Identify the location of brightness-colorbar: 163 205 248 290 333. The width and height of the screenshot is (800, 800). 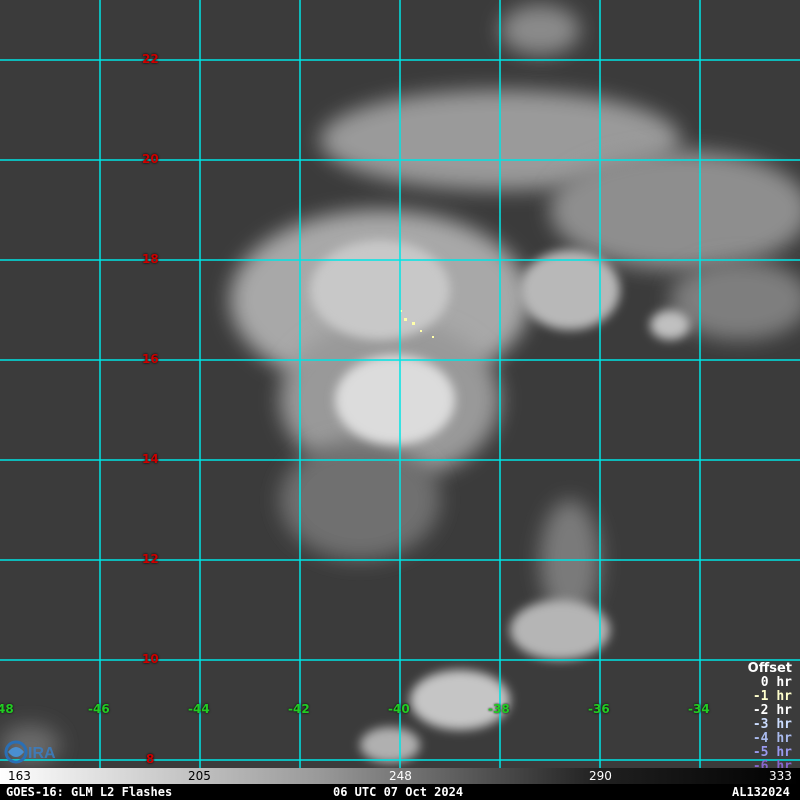
(400, 776).